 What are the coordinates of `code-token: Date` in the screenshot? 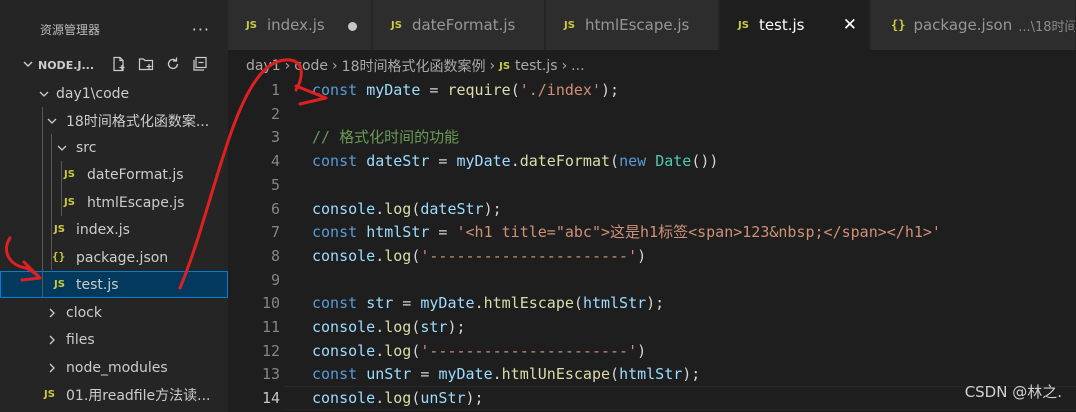 It's located at (673, 161).